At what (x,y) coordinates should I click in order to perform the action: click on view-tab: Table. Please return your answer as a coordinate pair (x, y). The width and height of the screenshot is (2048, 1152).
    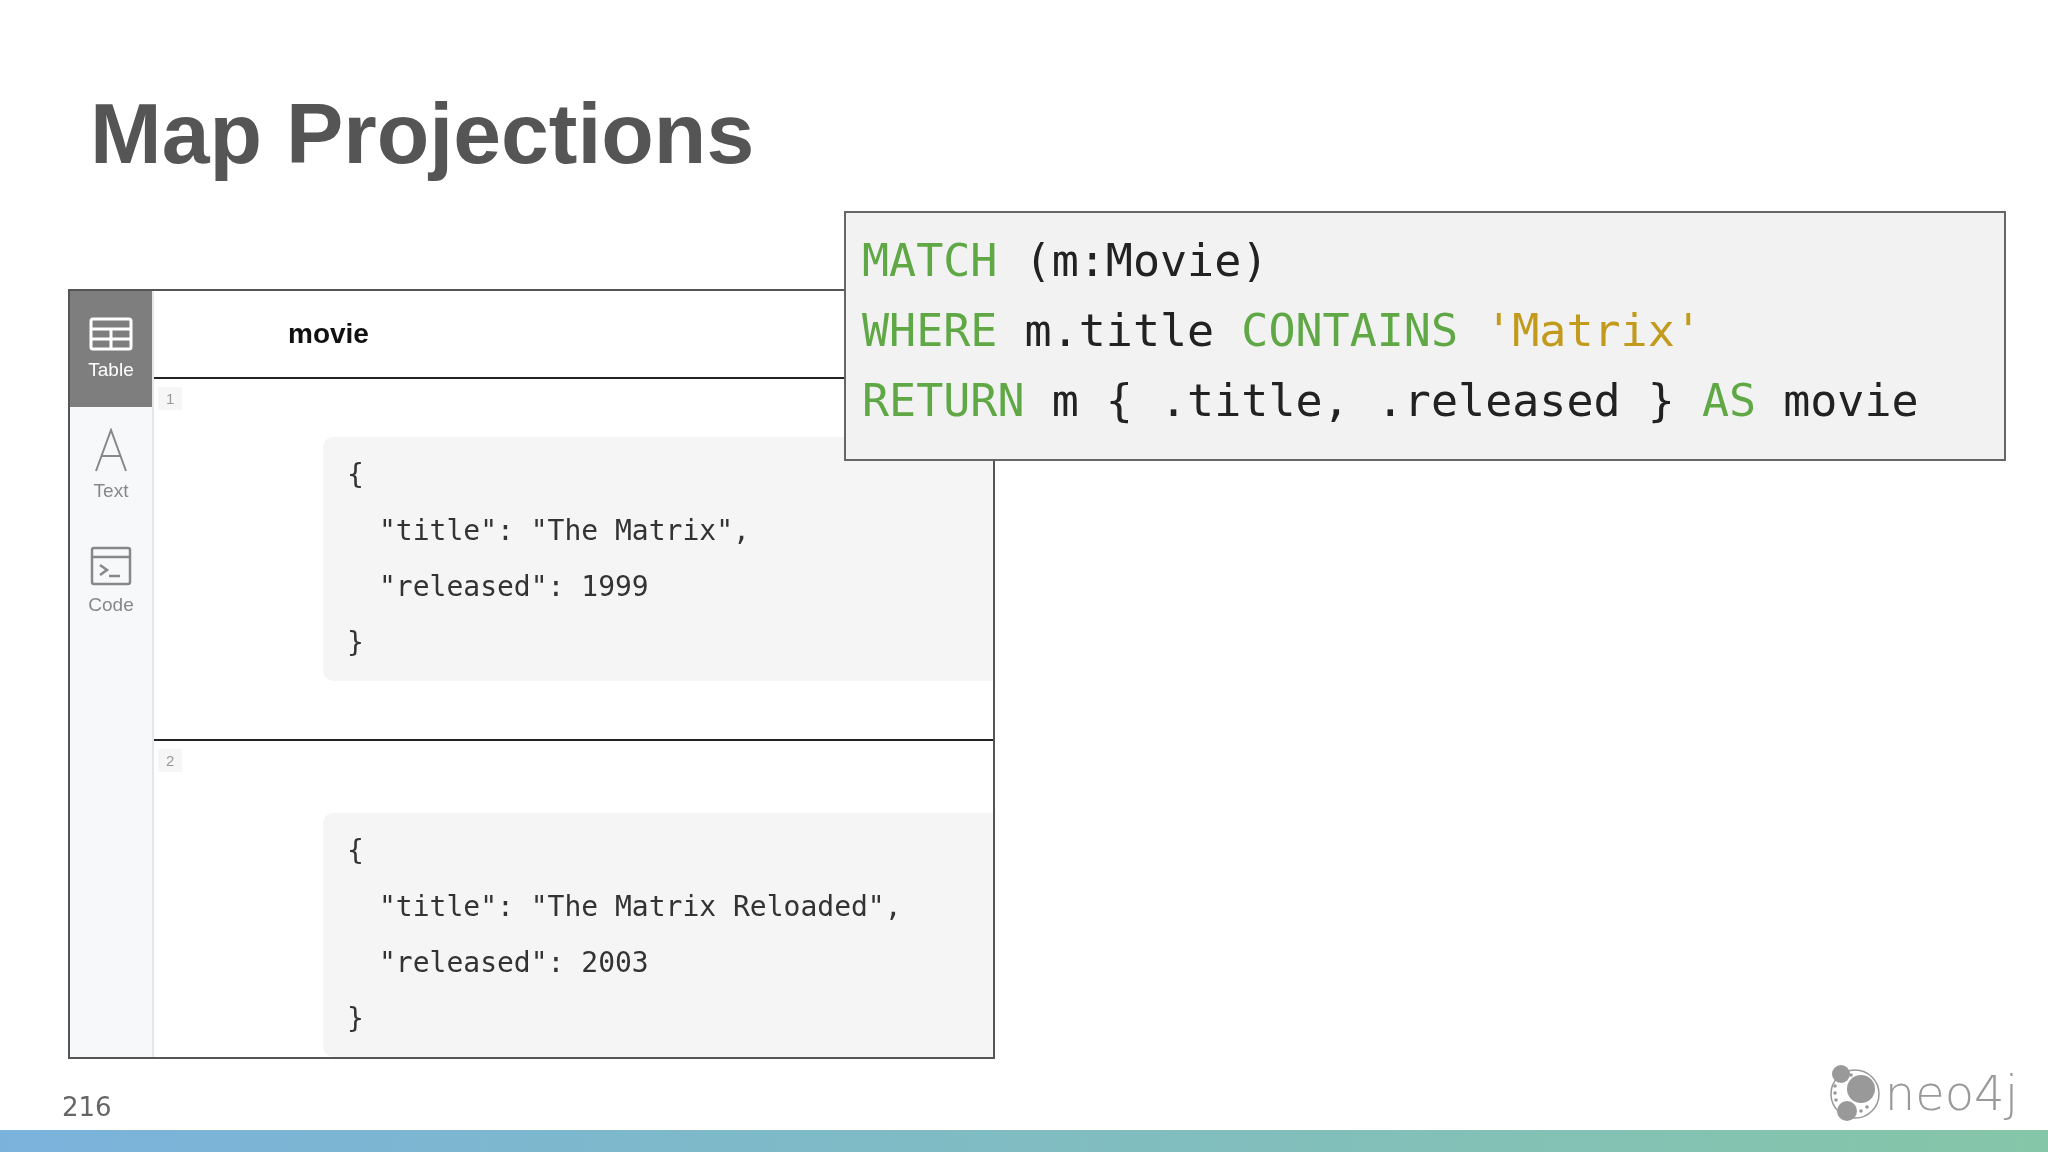
    Looking at the image, I should click on (111, 349).